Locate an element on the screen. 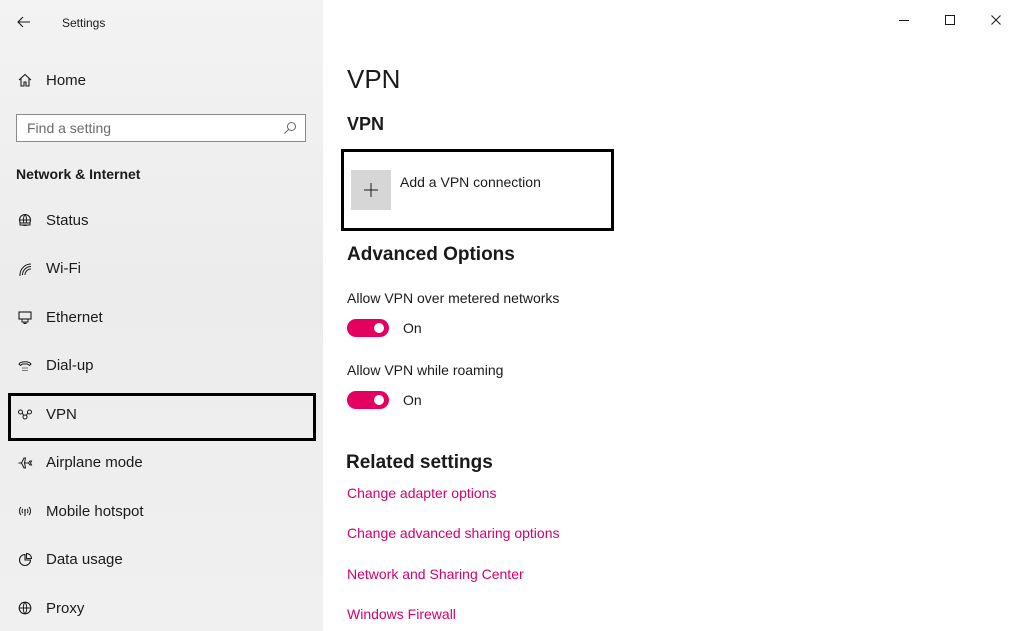  wifi-icon is located at coordinates (23, 269).